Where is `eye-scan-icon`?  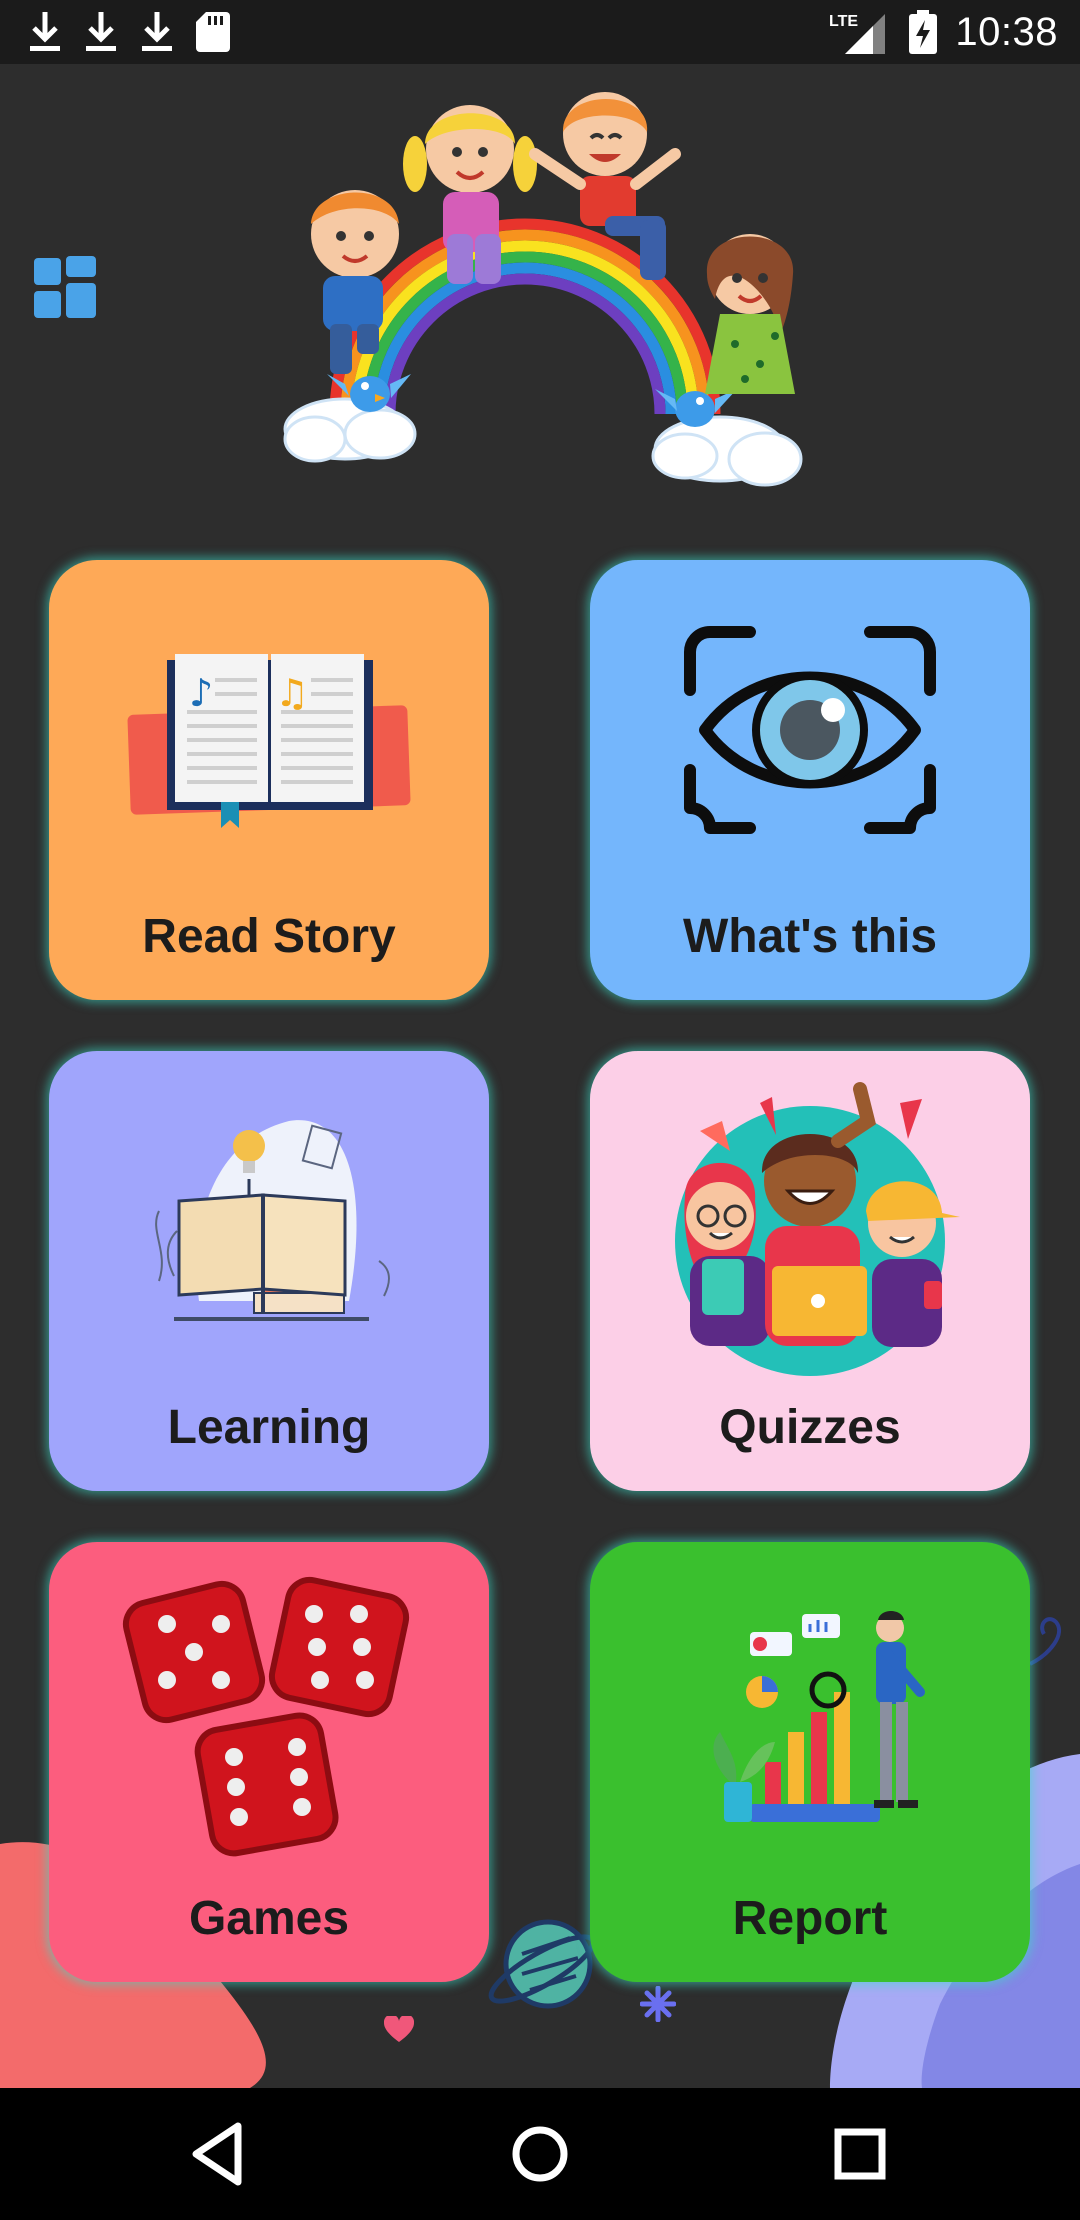
eye-scan-icon is located at coordinates (810, 730).